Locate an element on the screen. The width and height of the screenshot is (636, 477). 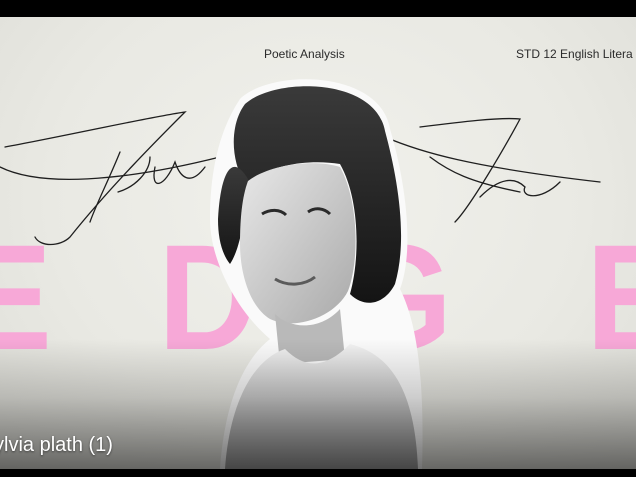
header-course-label: STD 12 English Litera is located at coordinates (574, 54).